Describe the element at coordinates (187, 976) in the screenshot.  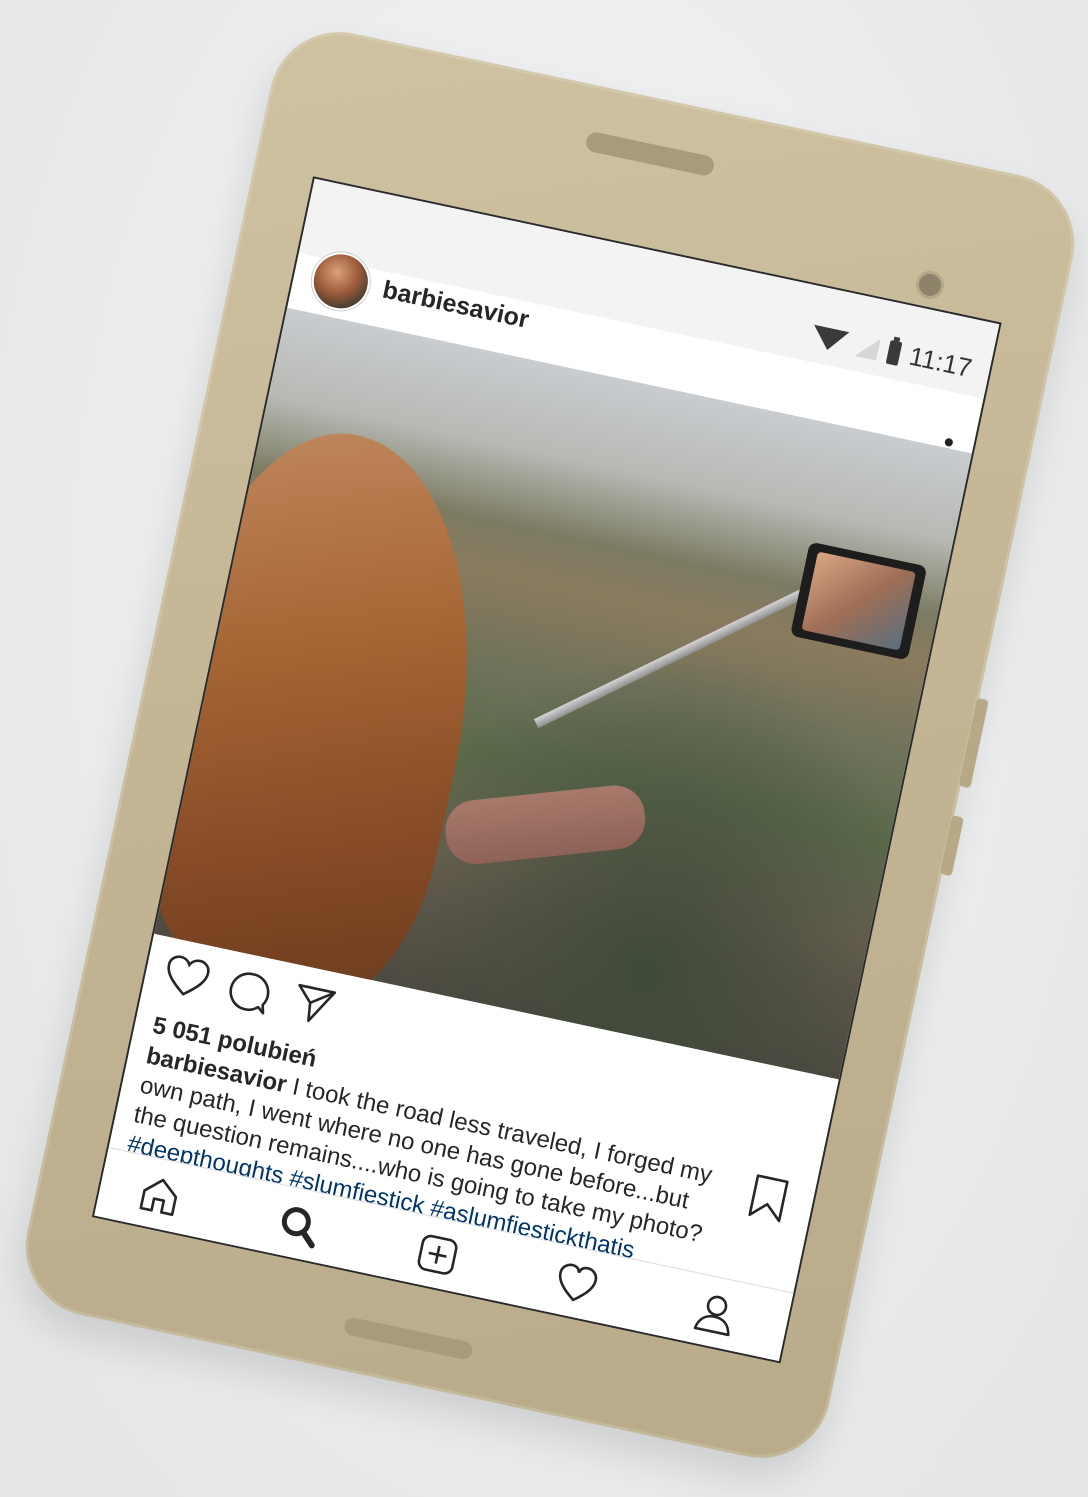
I see `heart-icon` at that location.